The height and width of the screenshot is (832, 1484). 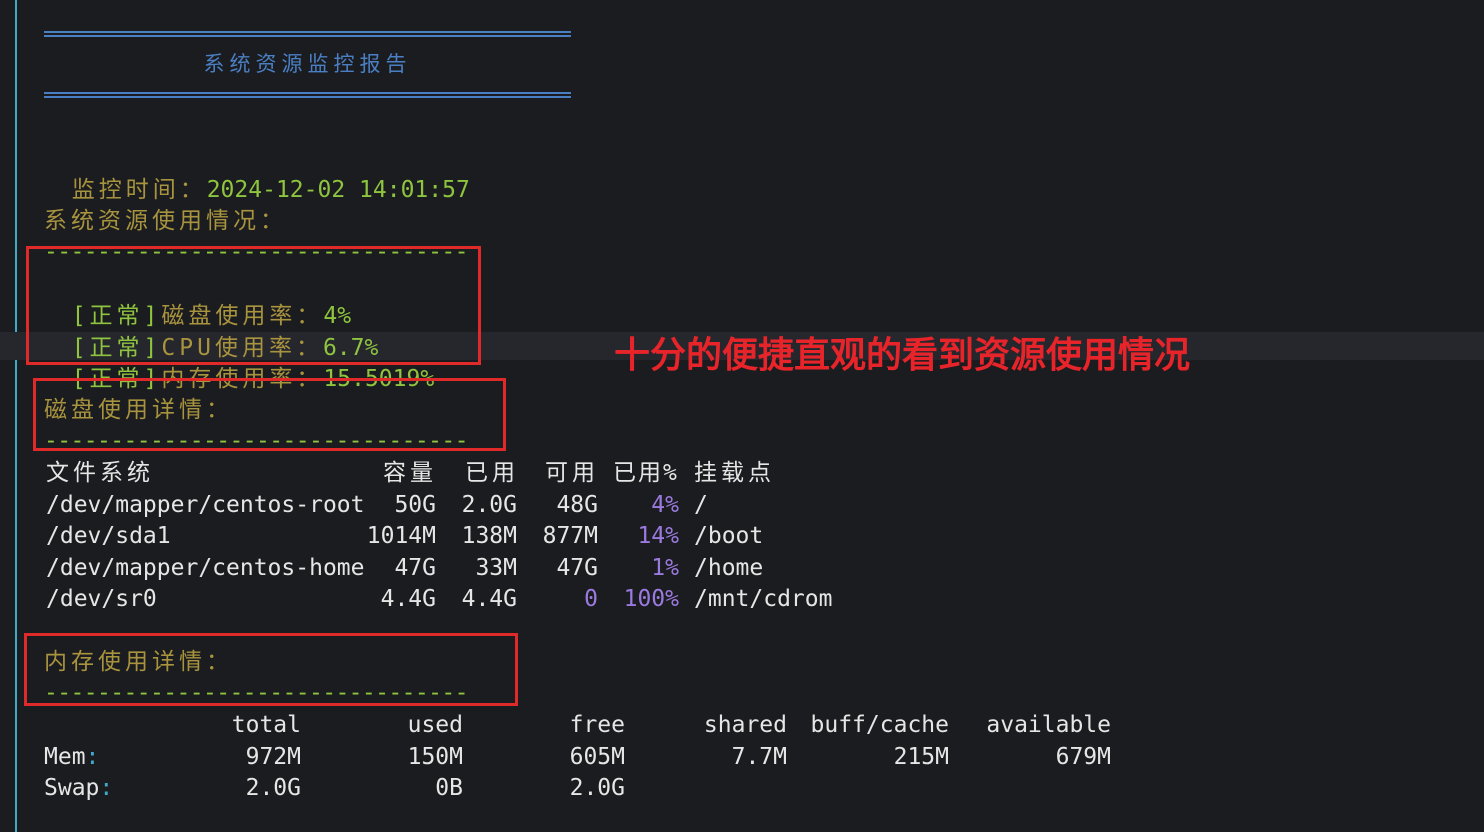 I want to click on disk-cell-filesystem: /dev/mapper/centos-root, so click(x=205, y=505).